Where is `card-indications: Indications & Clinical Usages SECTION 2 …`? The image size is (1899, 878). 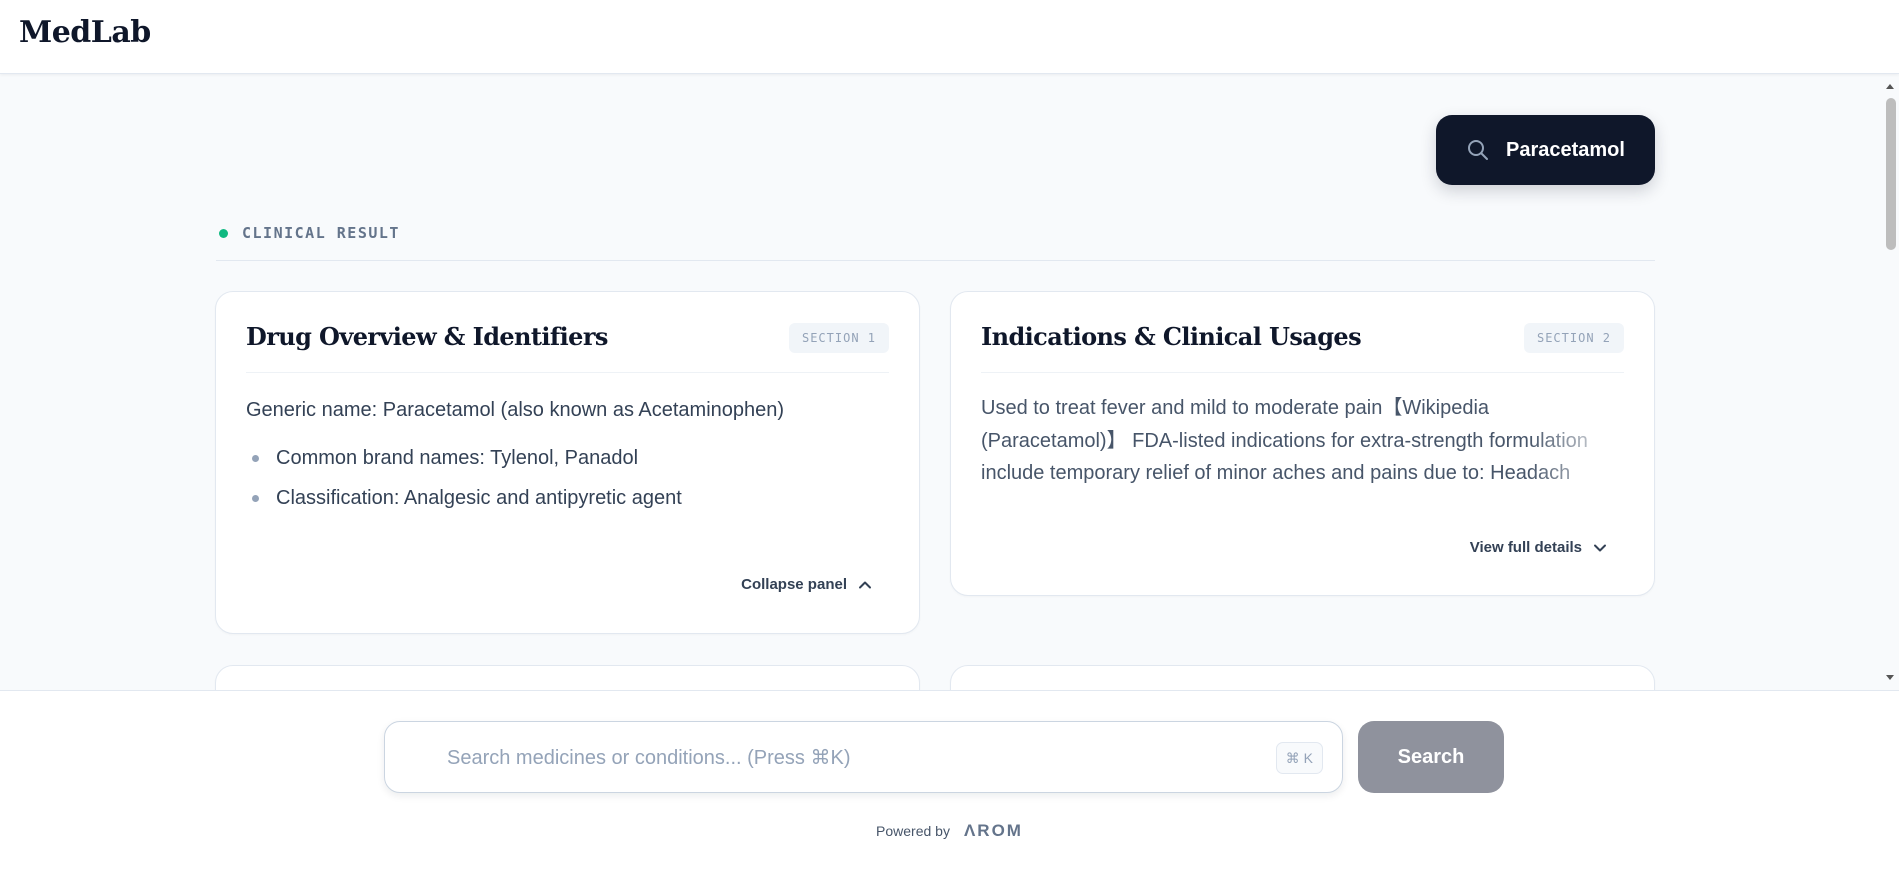
card-indications: Indications & Clinical Usages SECTION 2 … is located at coordinates (1302, 443).